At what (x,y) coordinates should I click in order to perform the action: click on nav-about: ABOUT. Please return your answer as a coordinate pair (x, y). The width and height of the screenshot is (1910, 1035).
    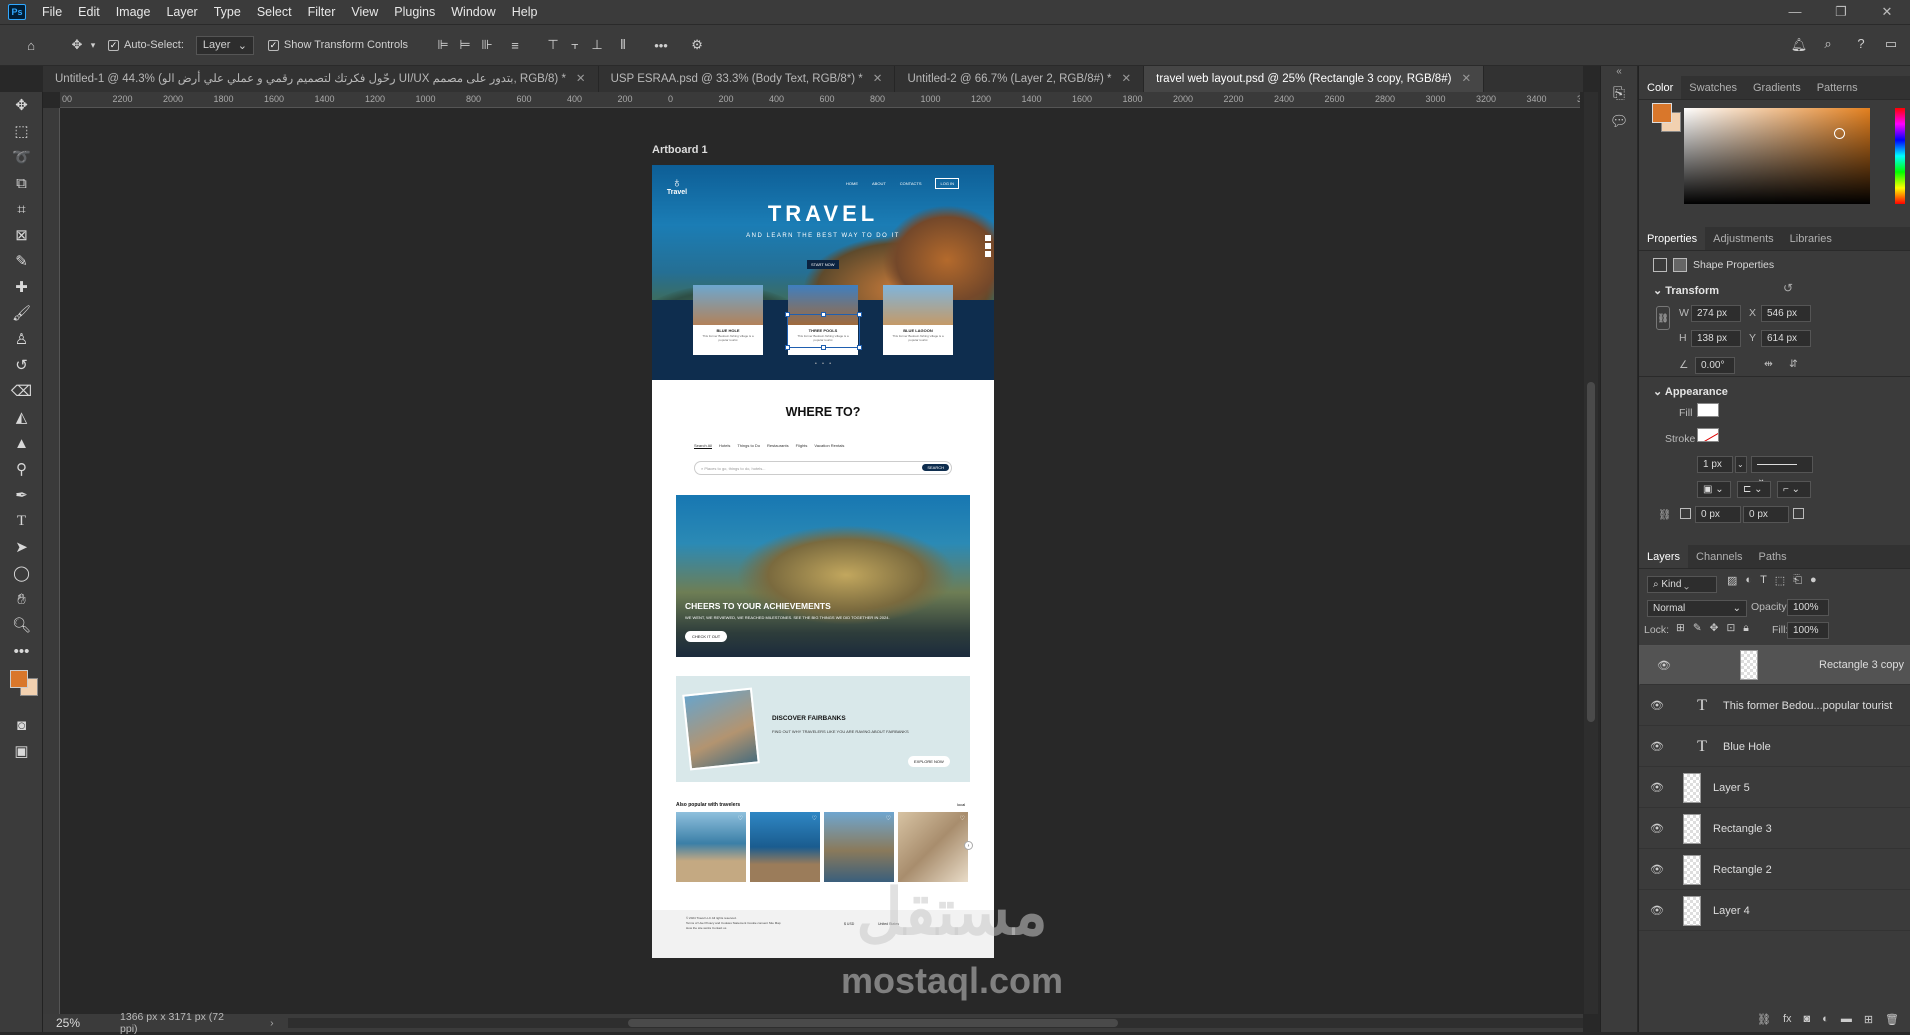
    Looking at the image, I should click on (879, 183).